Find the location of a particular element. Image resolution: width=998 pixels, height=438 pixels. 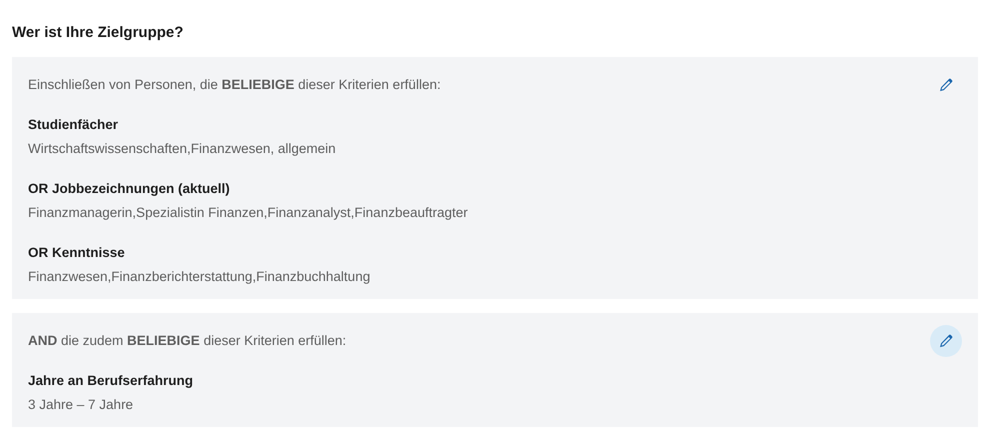

criterion-values: Finanzmanagerin,Spezialistin Finanzen,Finanzanalyst,Finanzbeauftragter is located at coordinates (248, 213).